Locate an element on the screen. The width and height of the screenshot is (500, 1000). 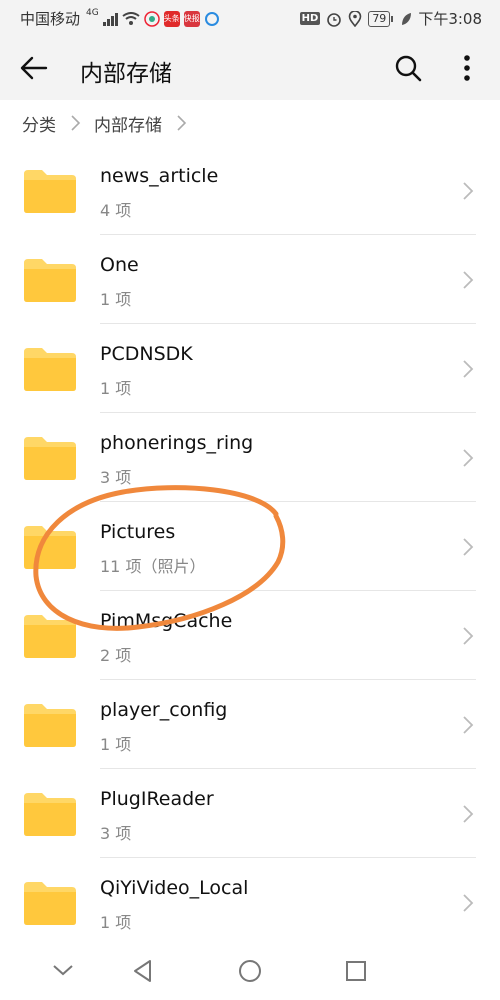
recents-square-icon is located at coordinates (356, 971).